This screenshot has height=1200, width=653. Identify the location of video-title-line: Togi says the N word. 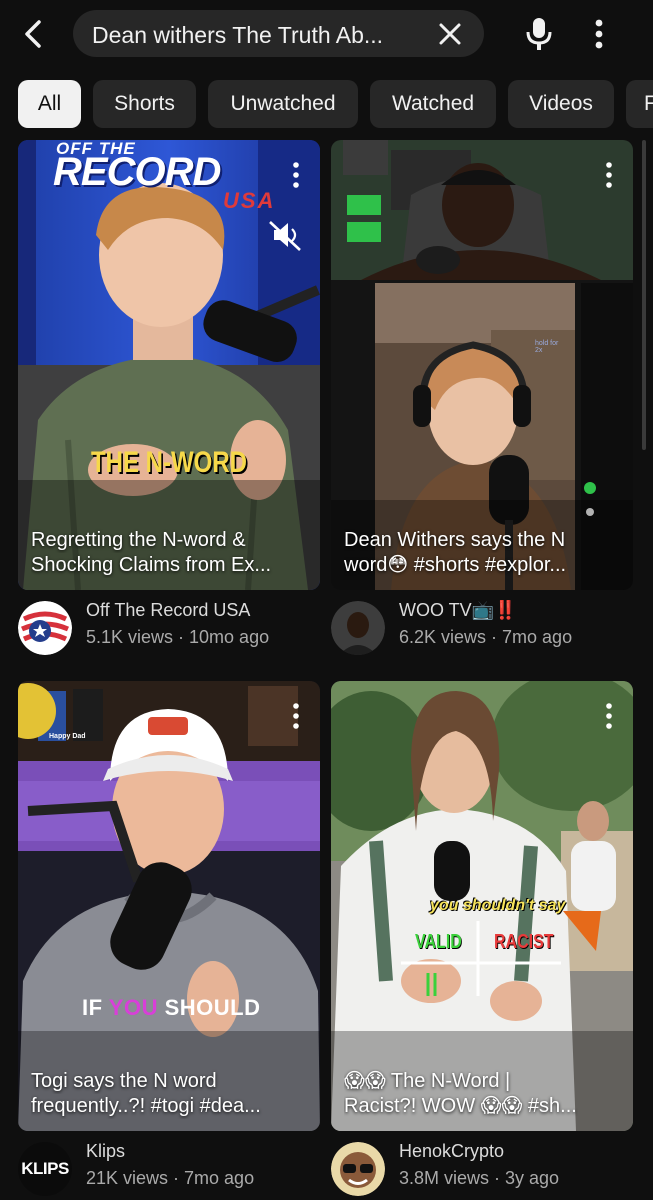
(124, 1081).